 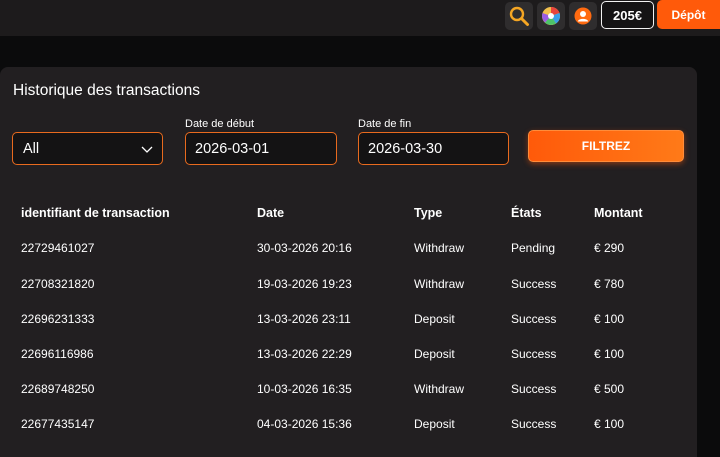 I want to click on profile-button, so click(x=583, y=16).